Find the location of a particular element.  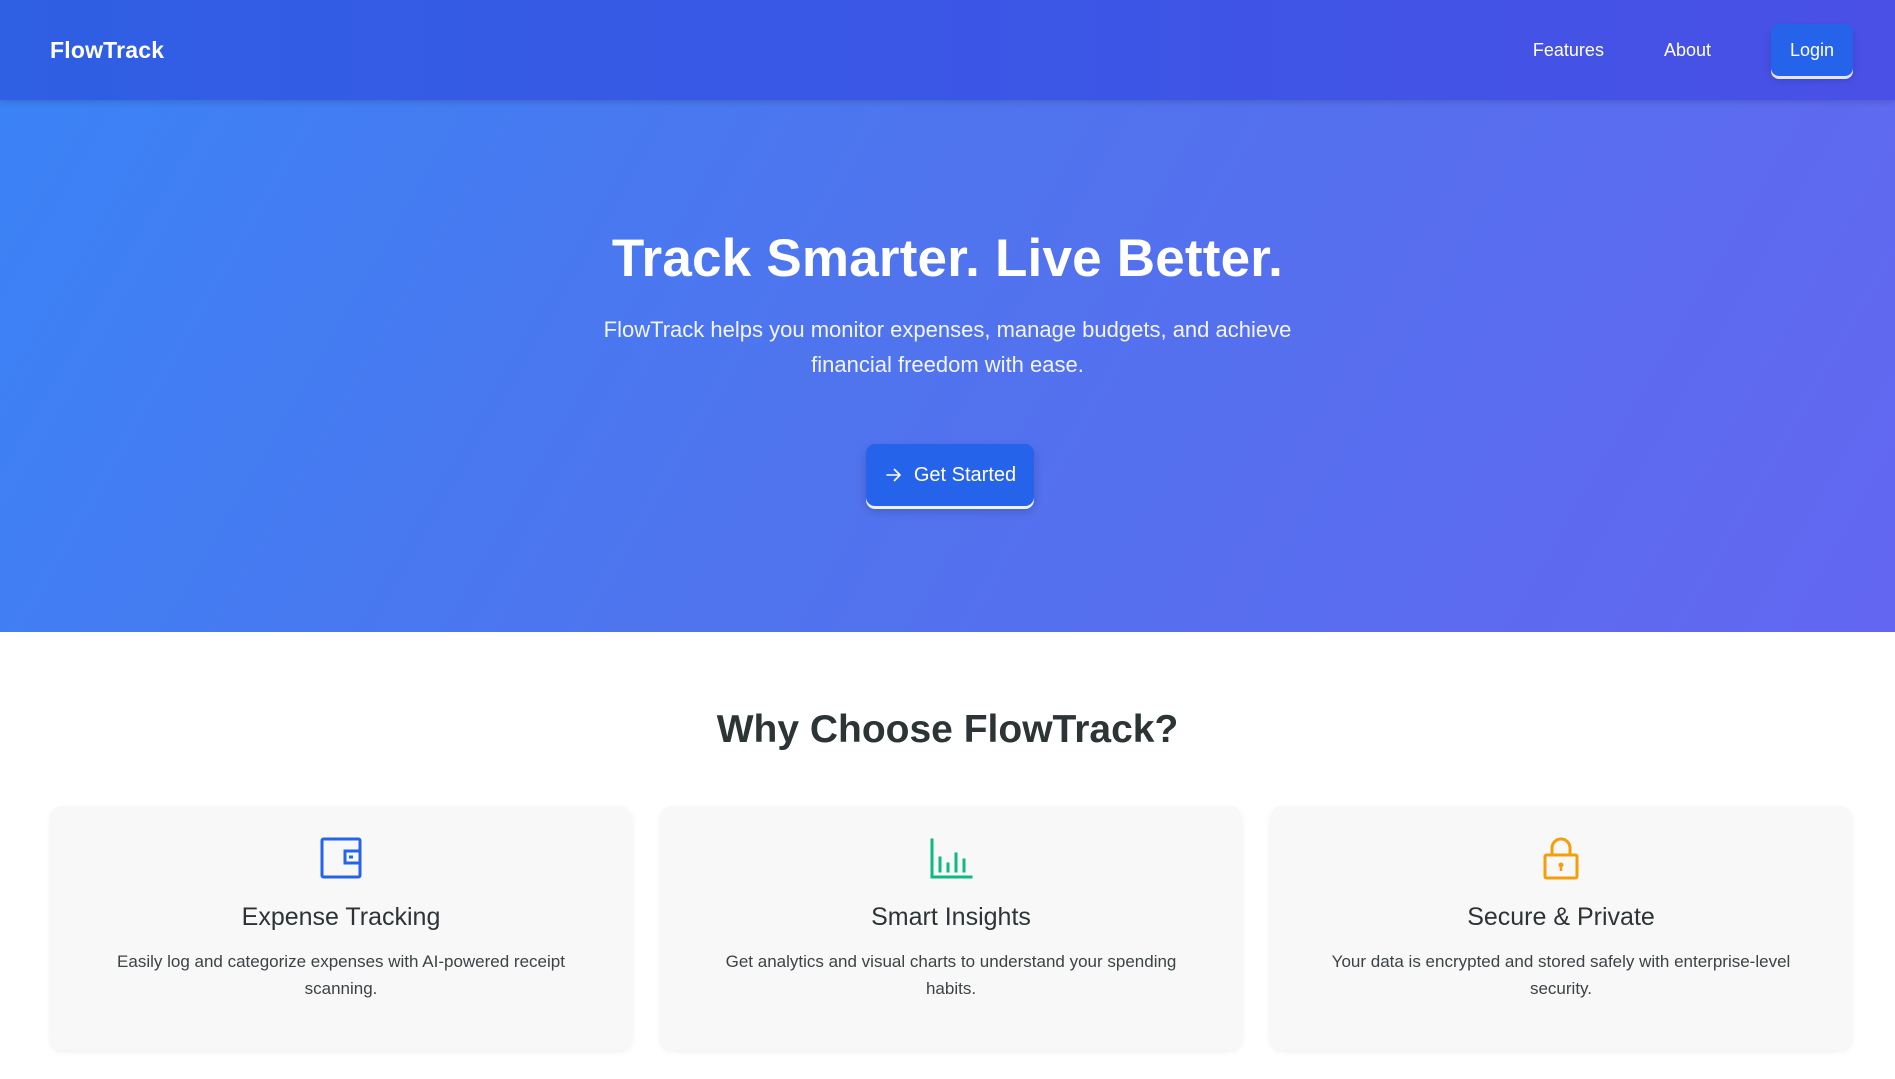

wallet-icon is located at coordinates (341, 858).